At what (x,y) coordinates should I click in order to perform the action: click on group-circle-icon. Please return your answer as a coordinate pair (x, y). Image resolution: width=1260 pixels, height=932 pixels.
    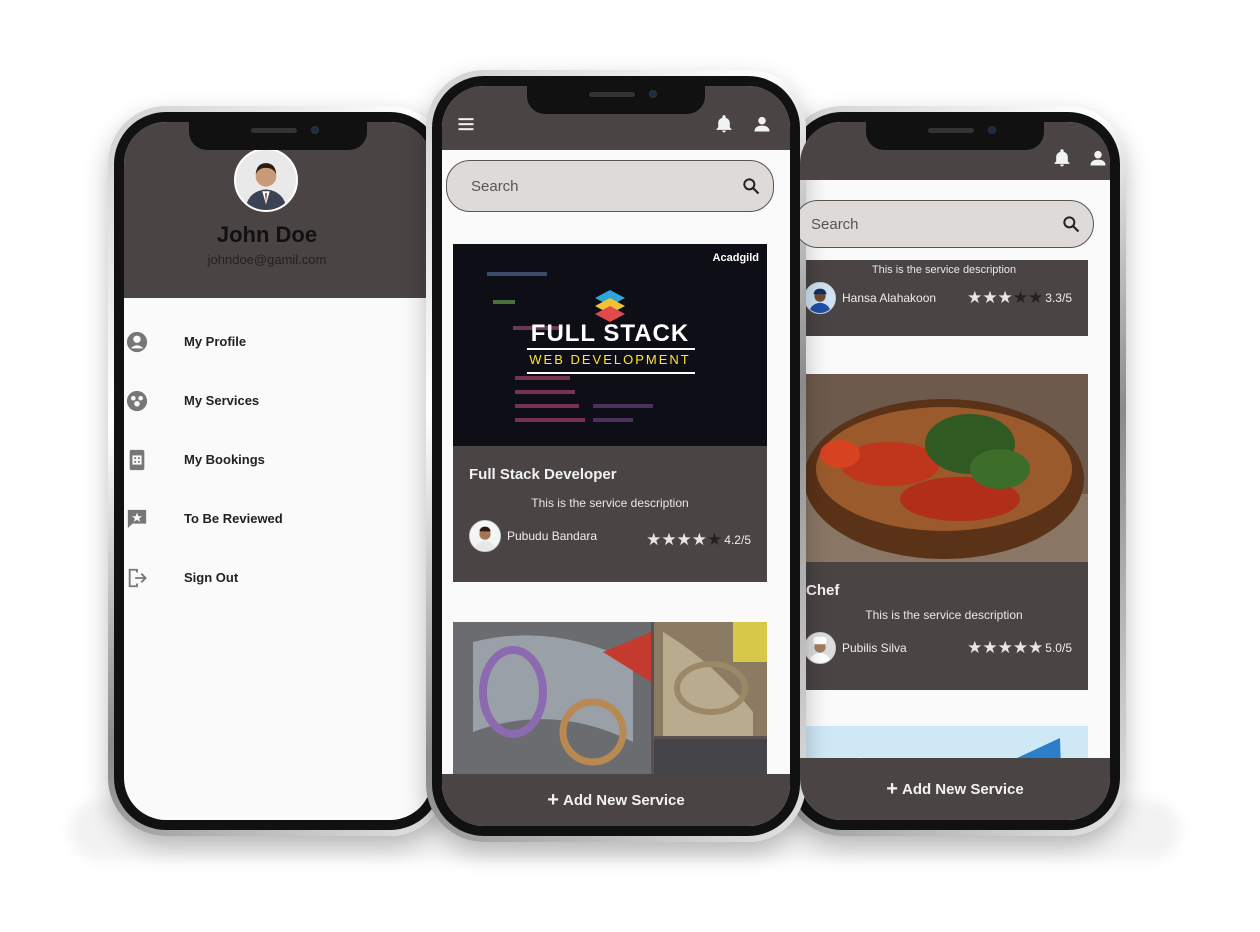
    Looking at the image, I should click on (137, 400).